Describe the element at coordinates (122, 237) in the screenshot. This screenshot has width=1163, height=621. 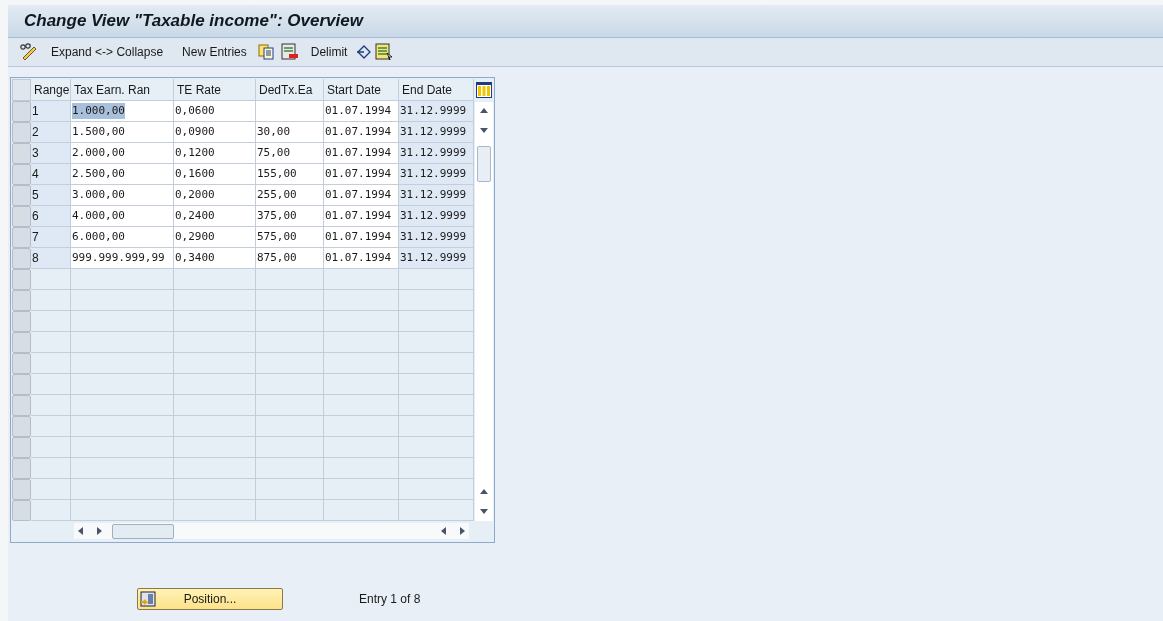
I see `table-cell: 6.000,00` at that location.